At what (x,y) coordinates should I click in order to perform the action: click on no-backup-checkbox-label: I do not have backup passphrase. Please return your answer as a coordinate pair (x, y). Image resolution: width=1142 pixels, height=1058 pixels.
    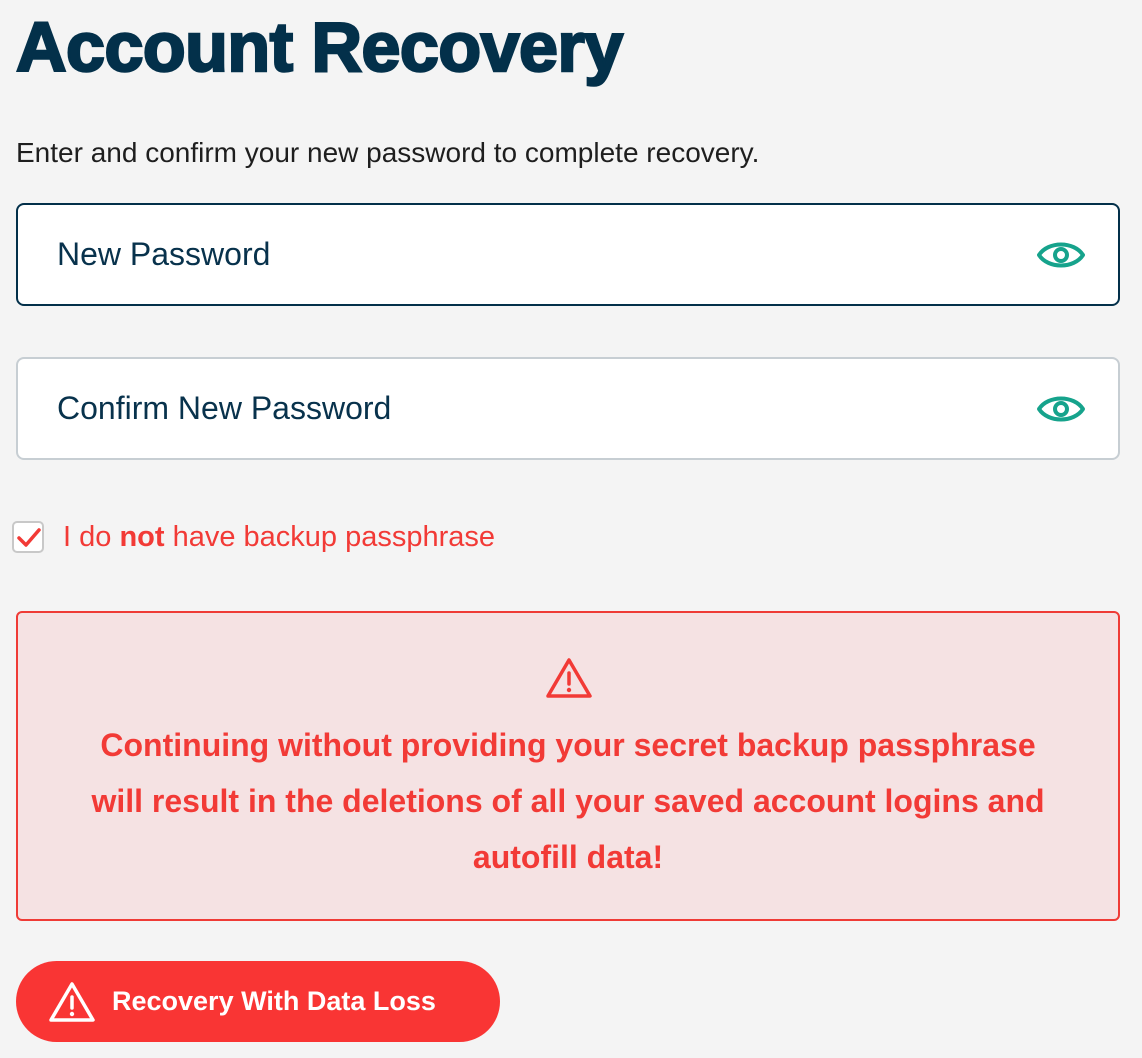
    Looking at the image, I should click on (279, 537).